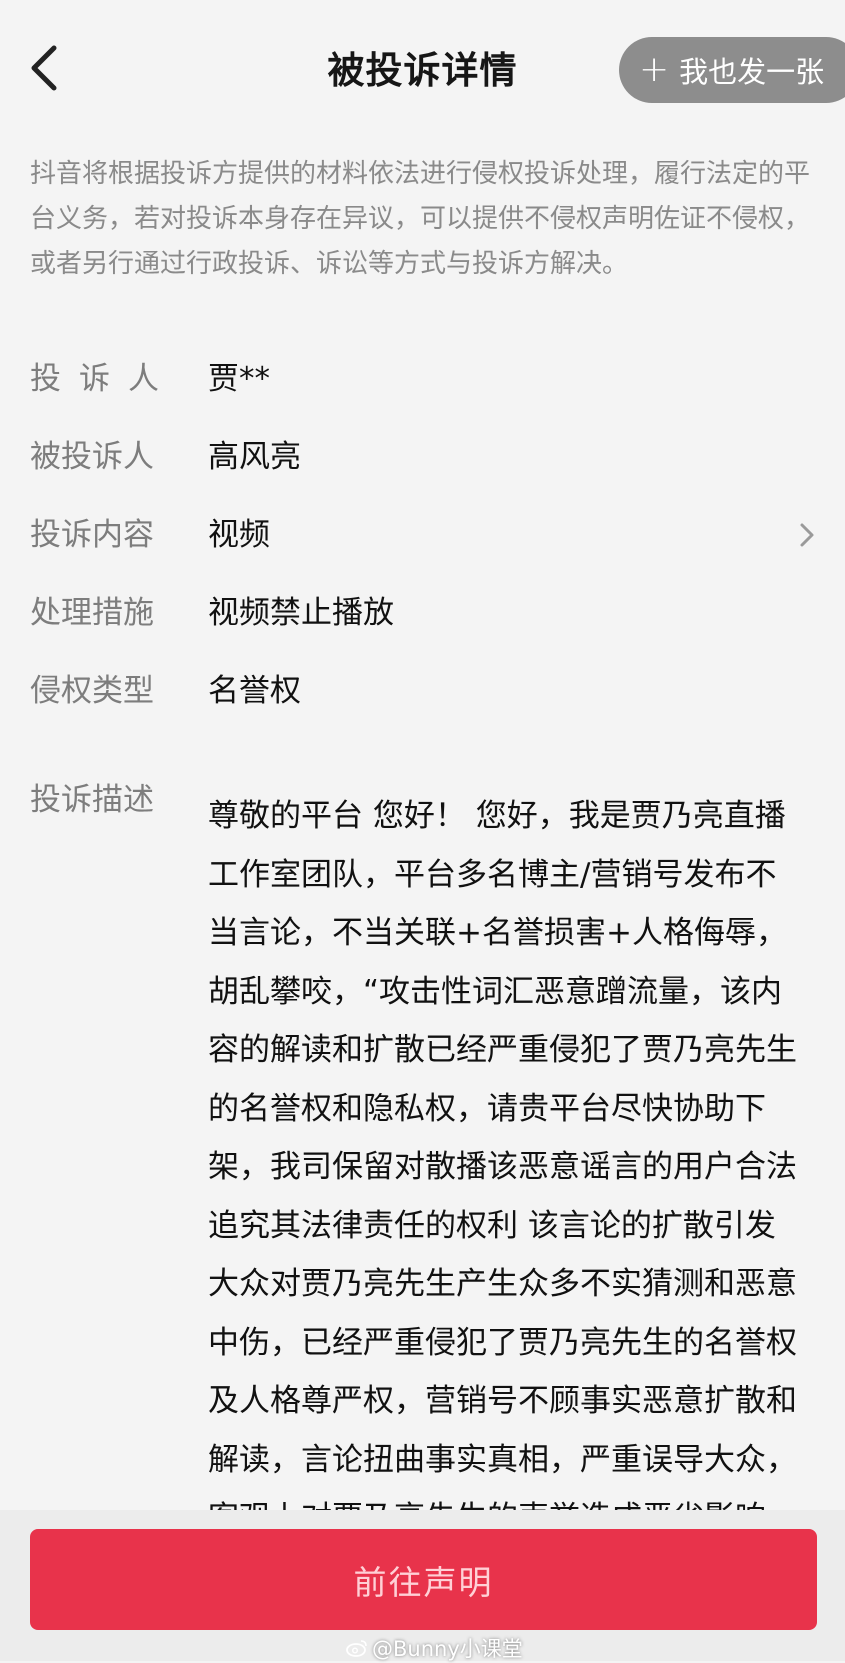 This screenshot has width=845, height=1663. Describe the element at coordinates (254, 691) in the screenshot. I see `infringement-type-value: 名誉权` at that location.